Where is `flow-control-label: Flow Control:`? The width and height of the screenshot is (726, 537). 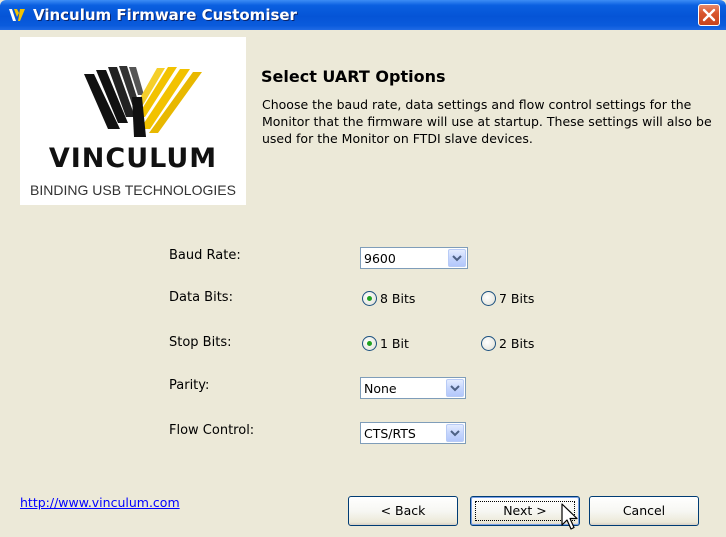
flow-control-label: Flow Control: is located at coordinates (212, 430).